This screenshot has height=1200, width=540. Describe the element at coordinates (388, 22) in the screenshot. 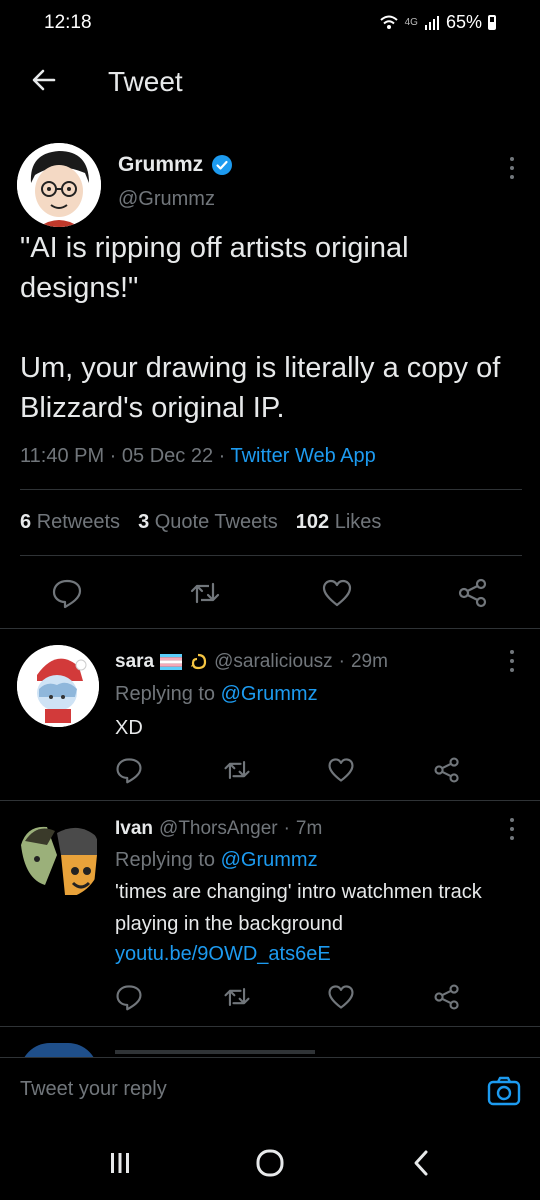

I see `wifi-icon` at that location.